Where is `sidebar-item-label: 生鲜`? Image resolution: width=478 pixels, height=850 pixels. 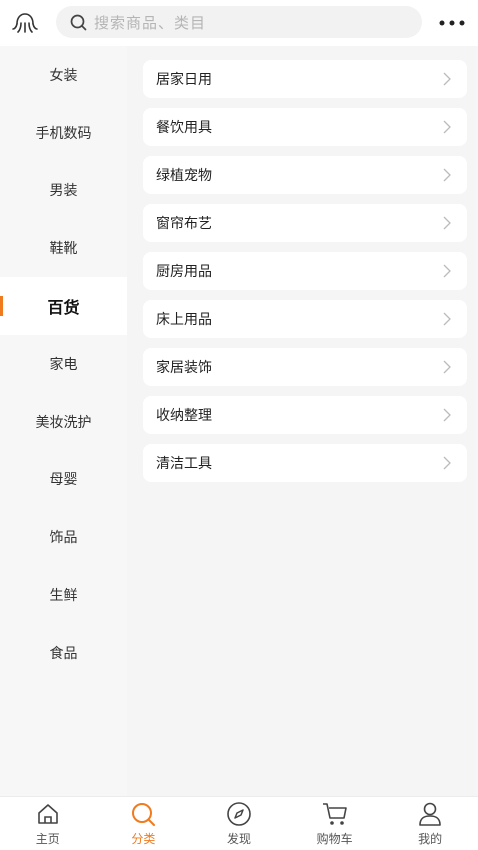
sidebar-item-label: 生鲜 is located at coordinates (63, 596).